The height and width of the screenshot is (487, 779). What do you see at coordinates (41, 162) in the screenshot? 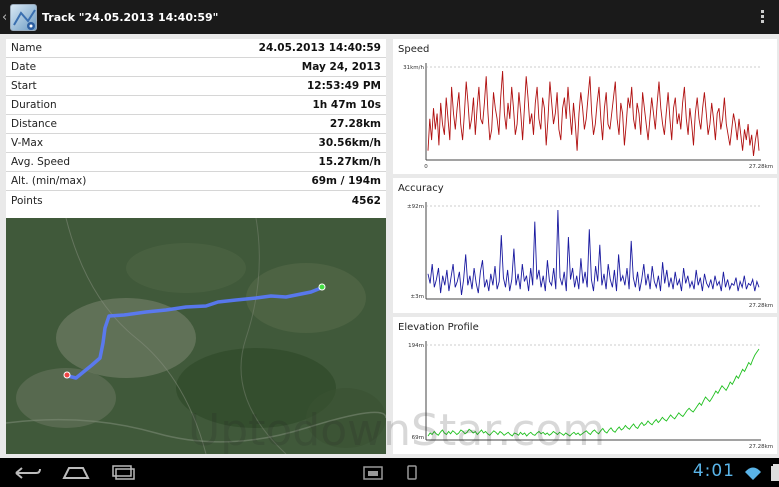
I see `detail-label: Avg. Speed` at bounding box center [41, 162].